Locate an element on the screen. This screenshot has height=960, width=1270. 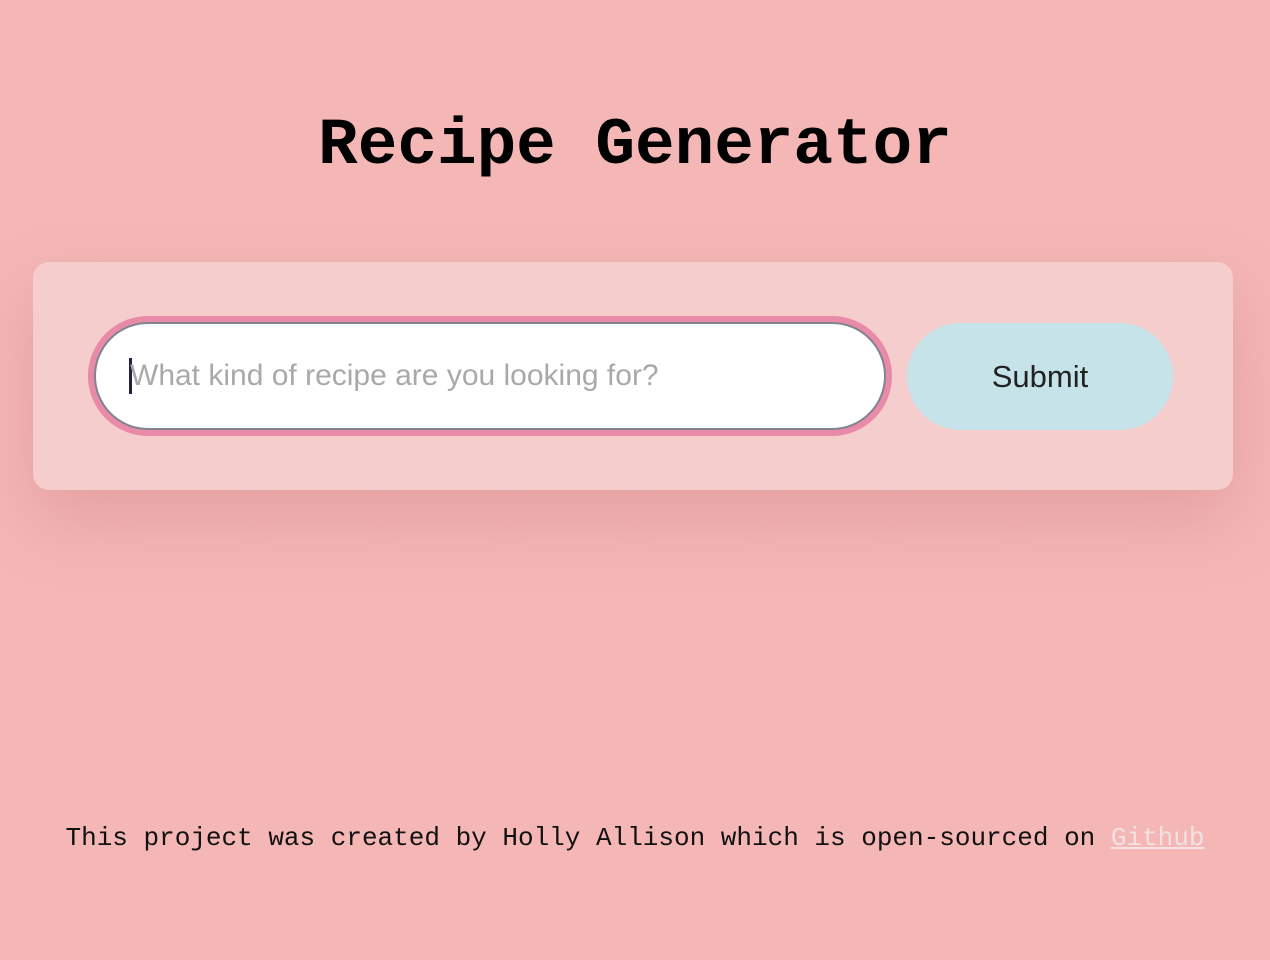
recipe-search-input: What kind of recipe are you looking for? is located at coordinates (490, 376).